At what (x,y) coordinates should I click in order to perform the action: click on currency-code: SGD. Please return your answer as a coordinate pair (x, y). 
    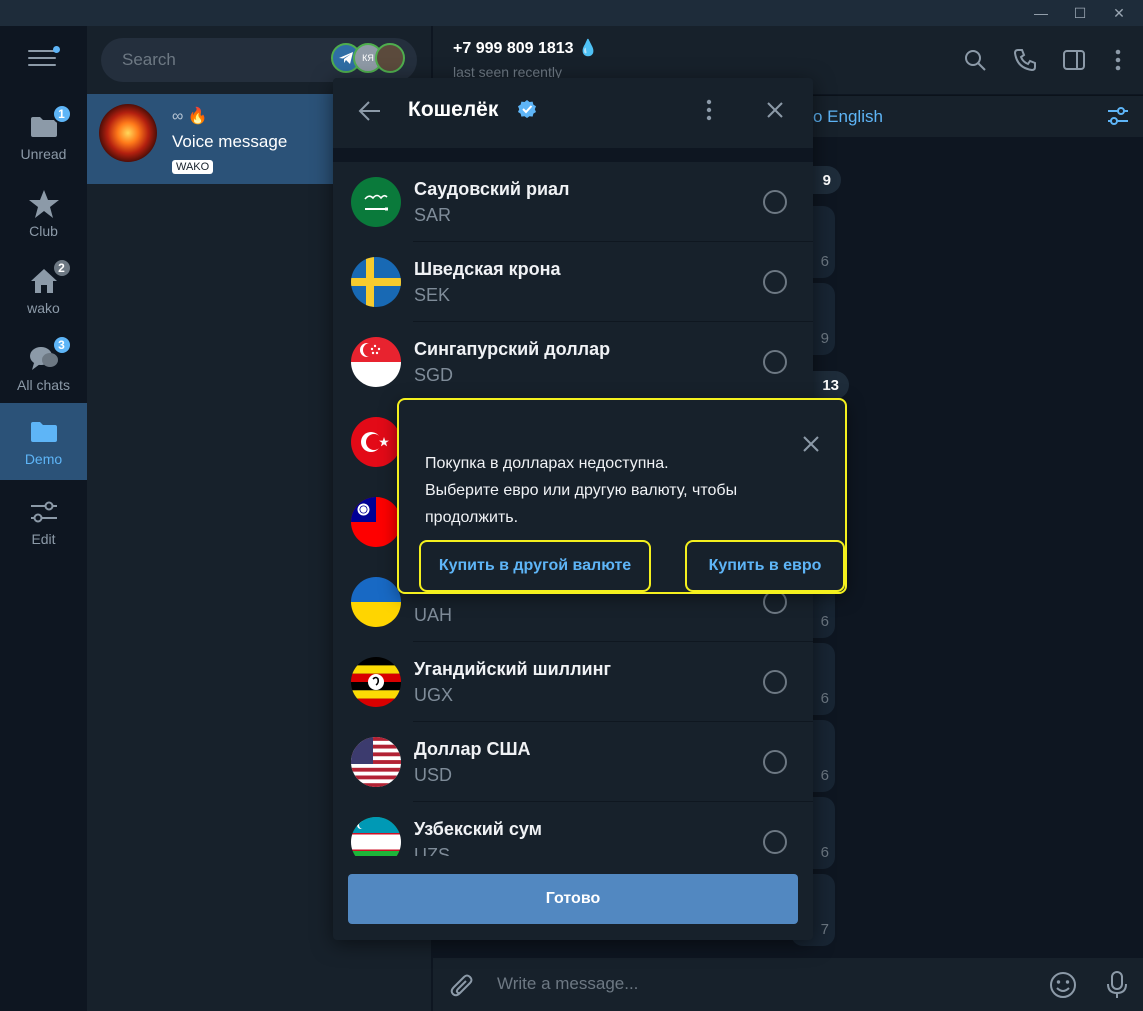
    Looking at the image, I should click on (434, 375).